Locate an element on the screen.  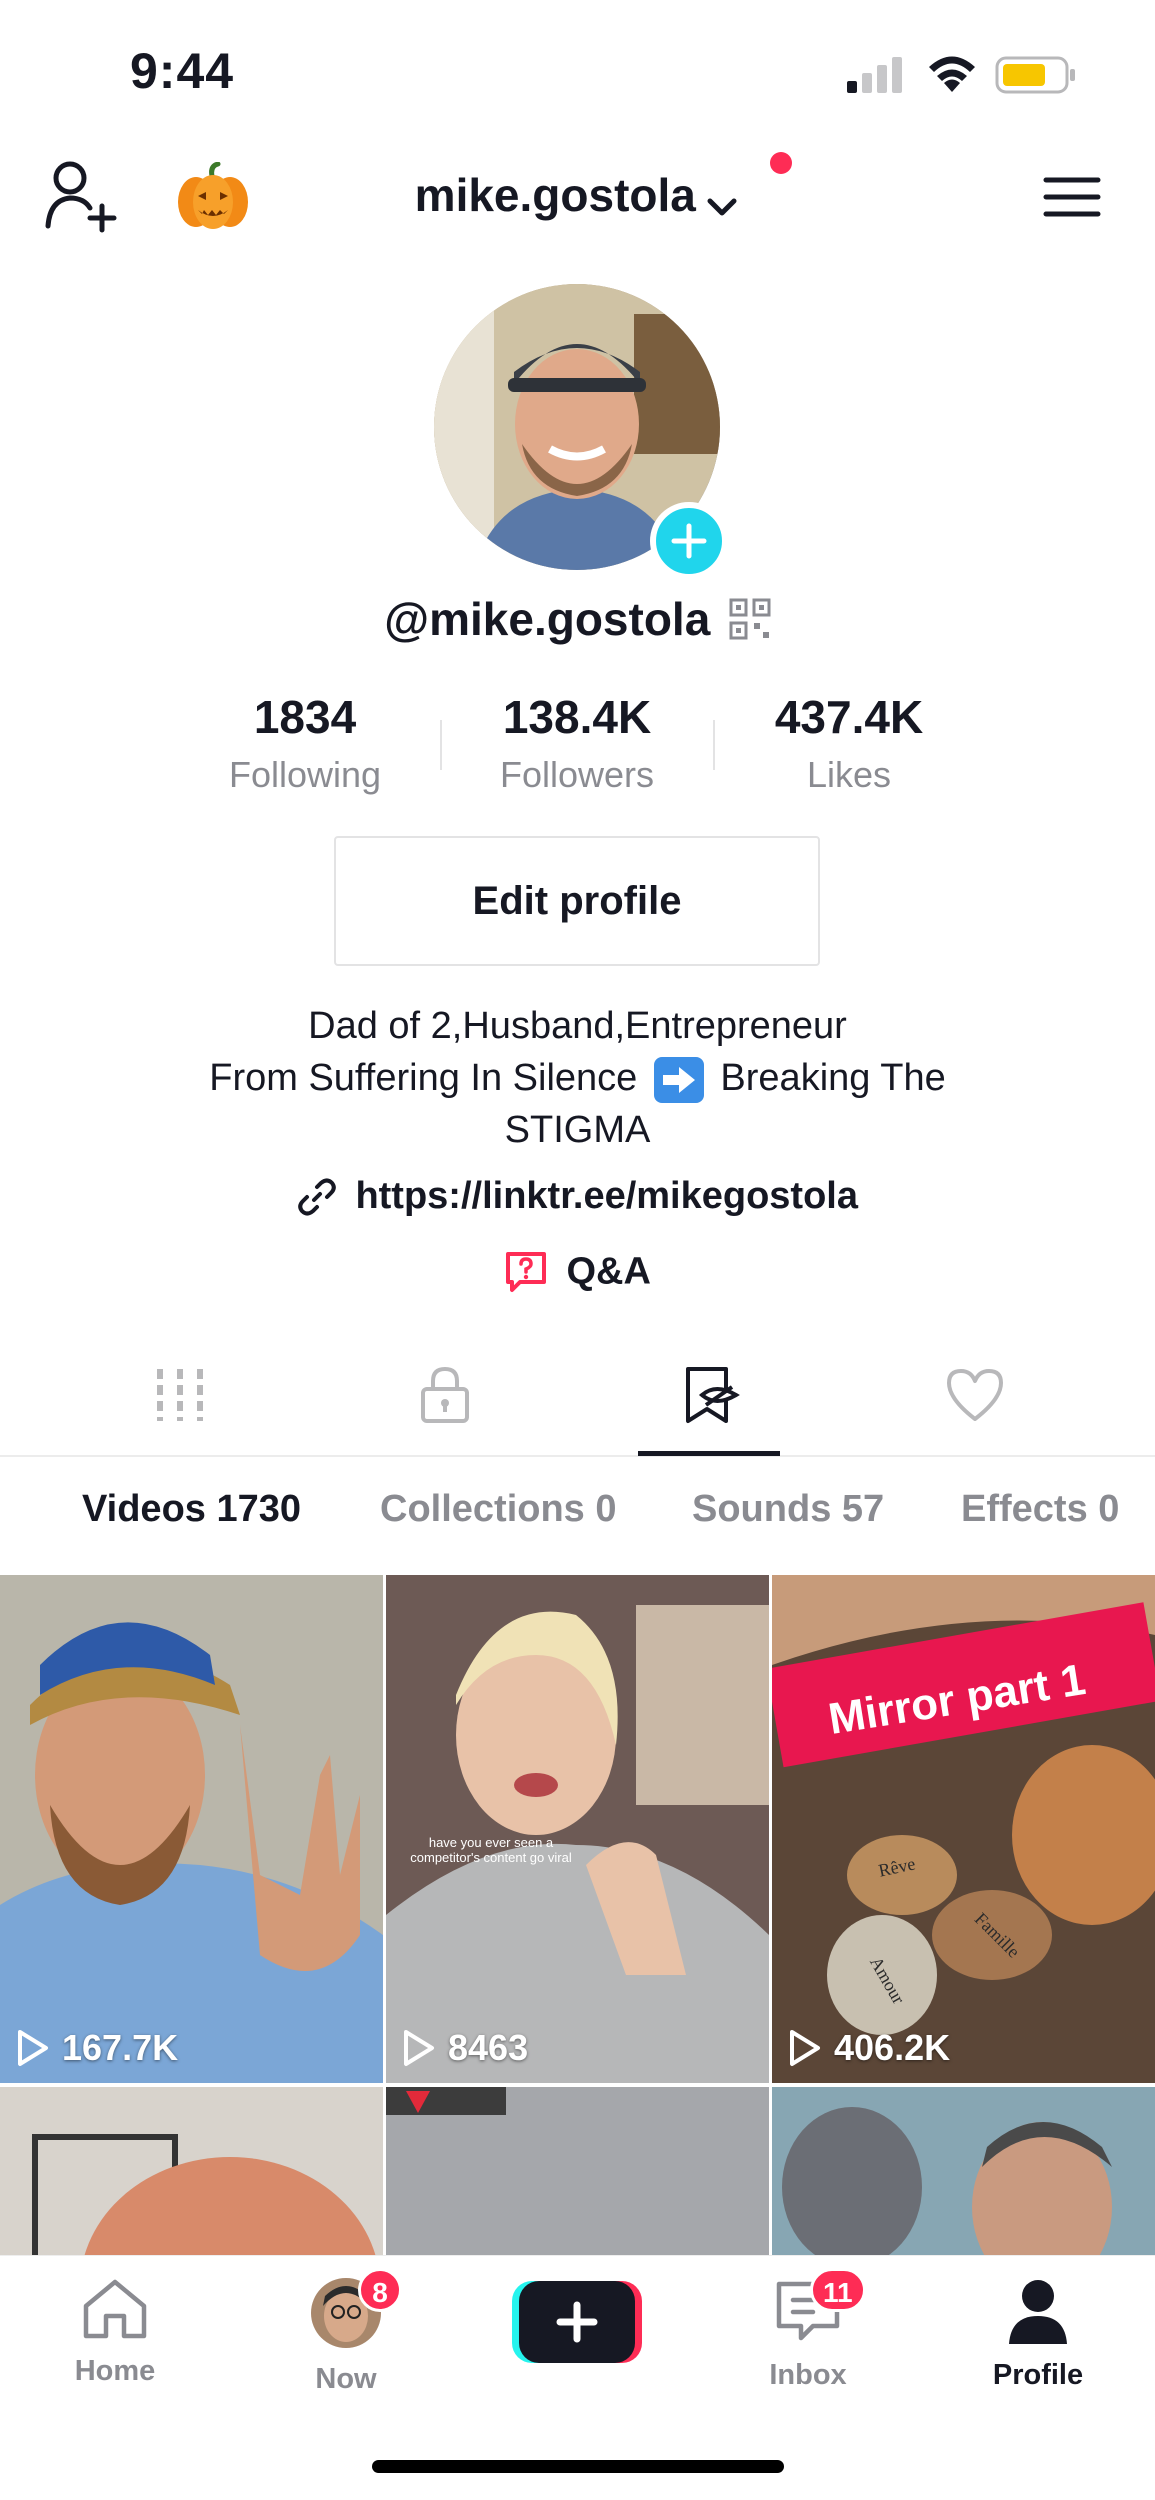
view-count-text: 8463 is located at coordinates (488, 2047).